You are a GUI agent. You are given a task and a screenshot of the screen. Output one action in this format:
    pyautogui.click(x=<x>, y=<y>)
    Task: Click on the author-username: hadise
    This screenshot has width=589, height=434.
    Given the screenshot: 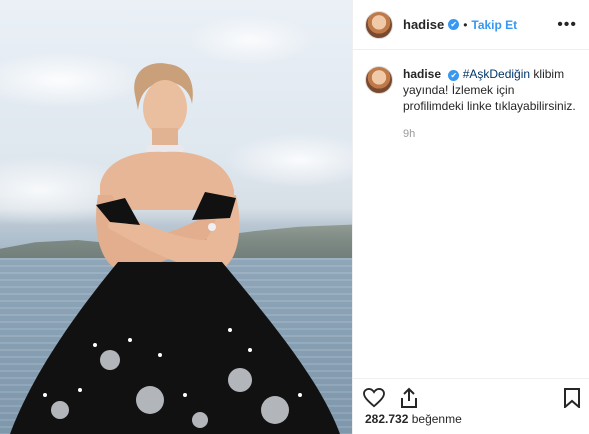 What is the action you would take?
    pyautogui.click(x=423, y=24)
    